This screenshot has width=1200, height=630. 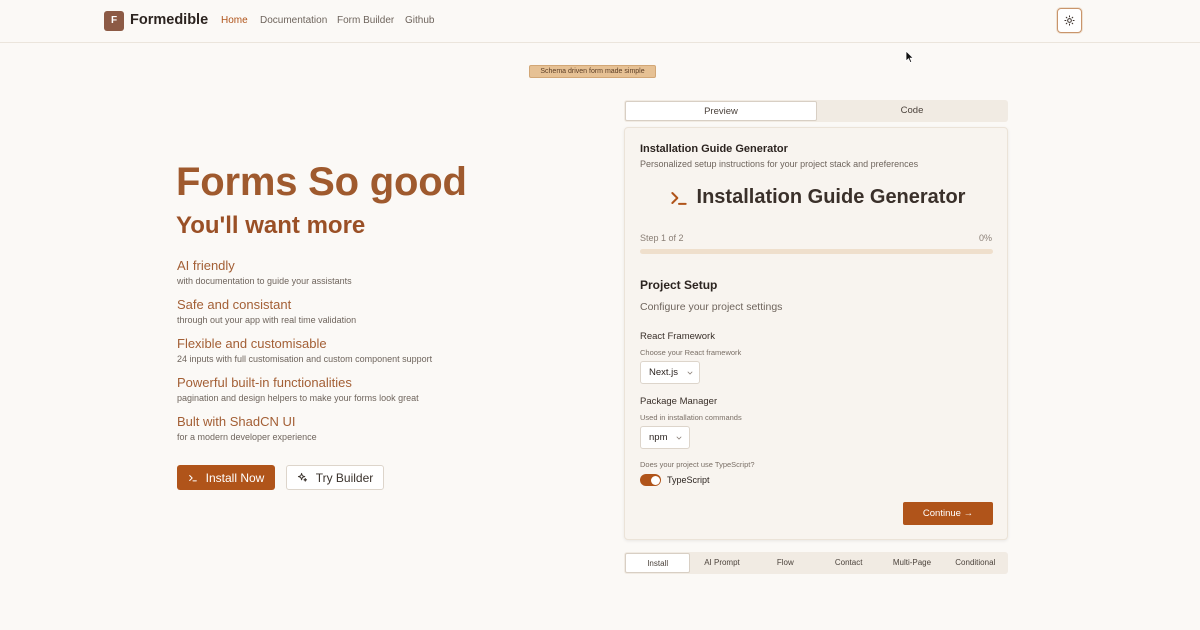 I want to click on package-manager-value: npm, so click(x=658, y=437).